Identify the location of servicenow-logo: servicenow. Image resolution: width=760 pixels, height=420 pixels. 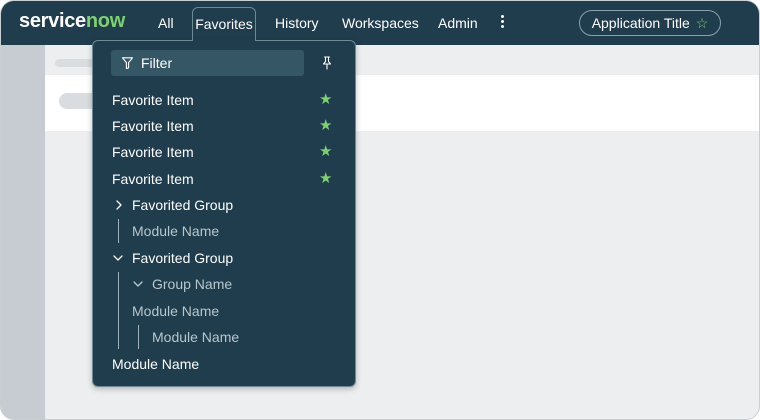
(72, 21).